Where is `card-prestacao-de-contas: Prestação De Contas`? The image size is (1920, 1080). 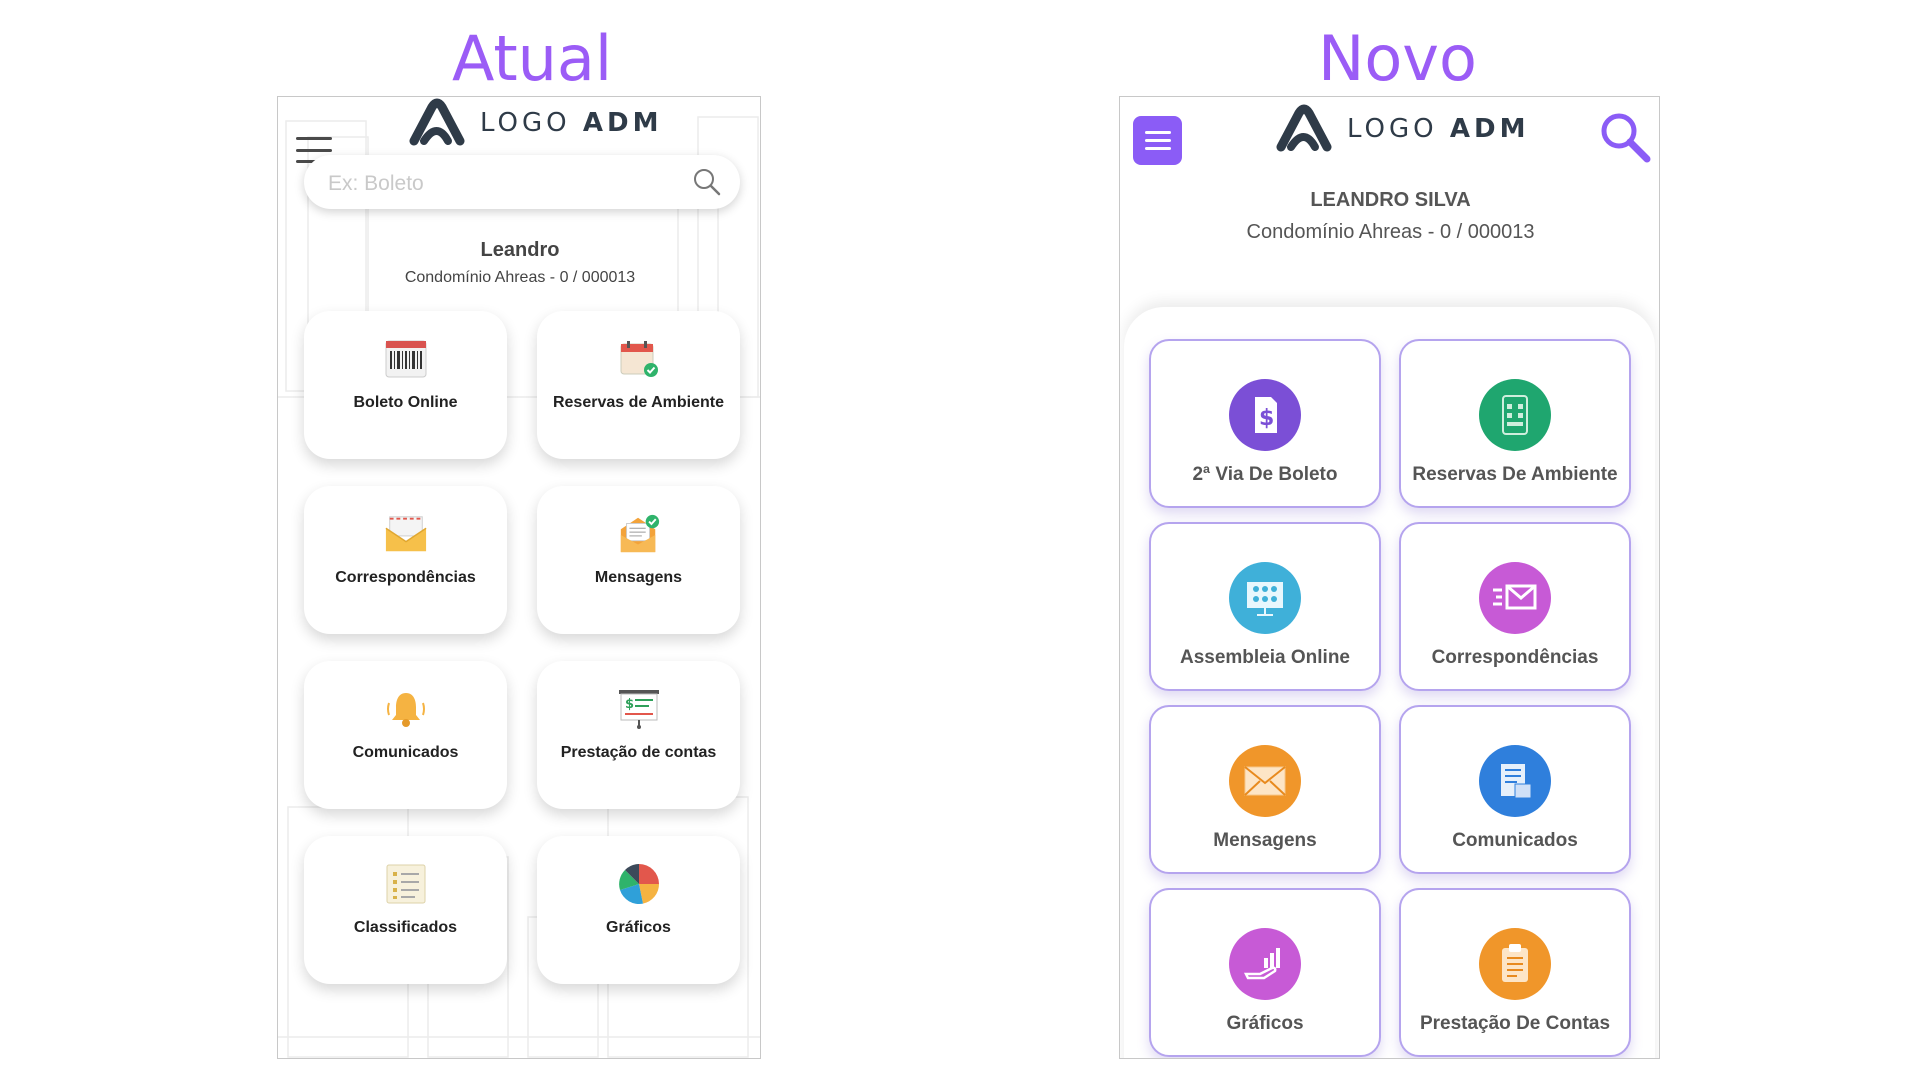
card-prestacao-de-contas: Prestação De Contas is located at coordinates (1515, 972).